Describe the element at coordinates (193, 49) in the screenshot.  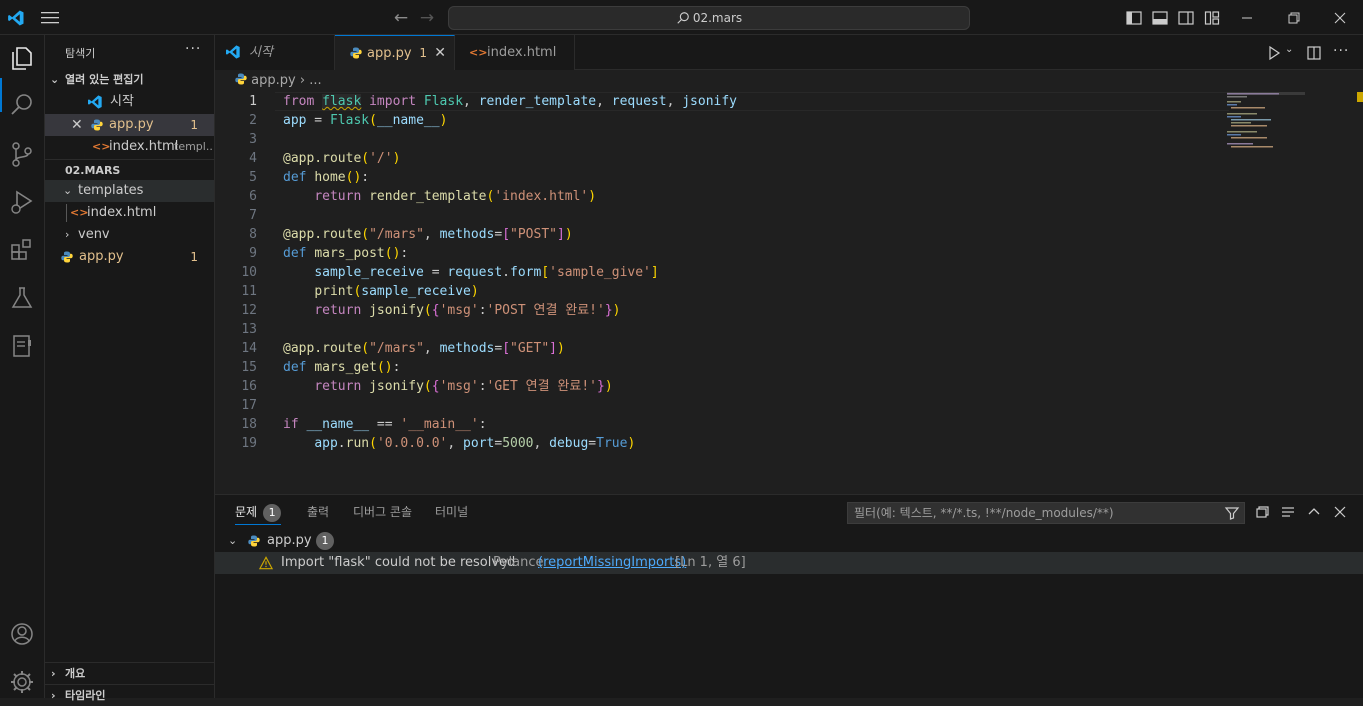
I see `more-actions-icon: ···` at that location.